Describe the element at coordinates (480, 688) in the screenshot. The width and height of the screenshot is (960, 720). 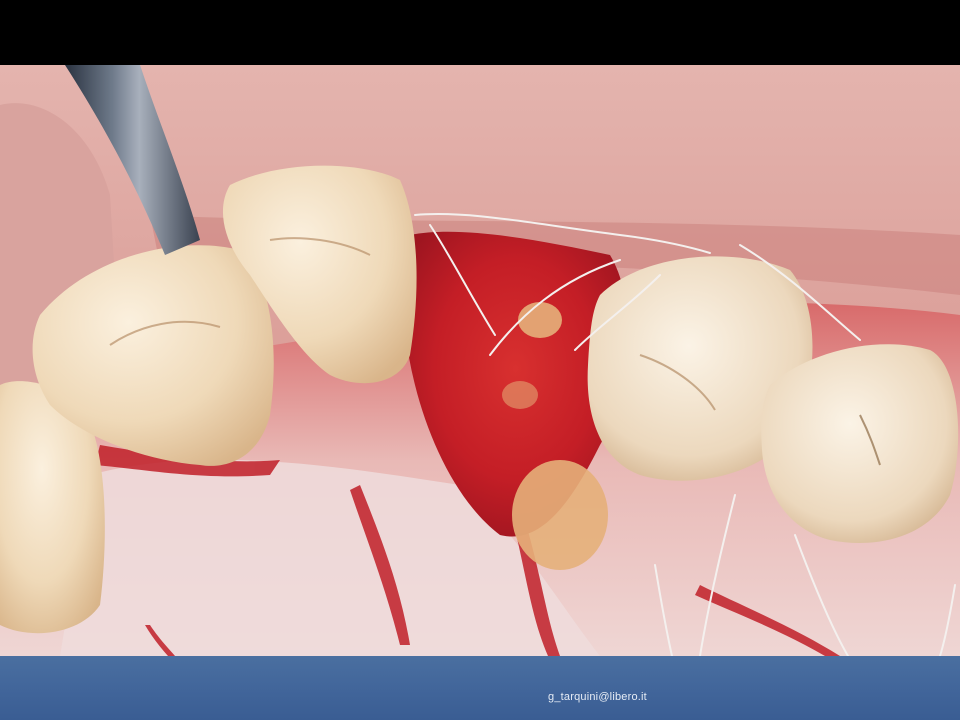
I see `footer-band` at that location.